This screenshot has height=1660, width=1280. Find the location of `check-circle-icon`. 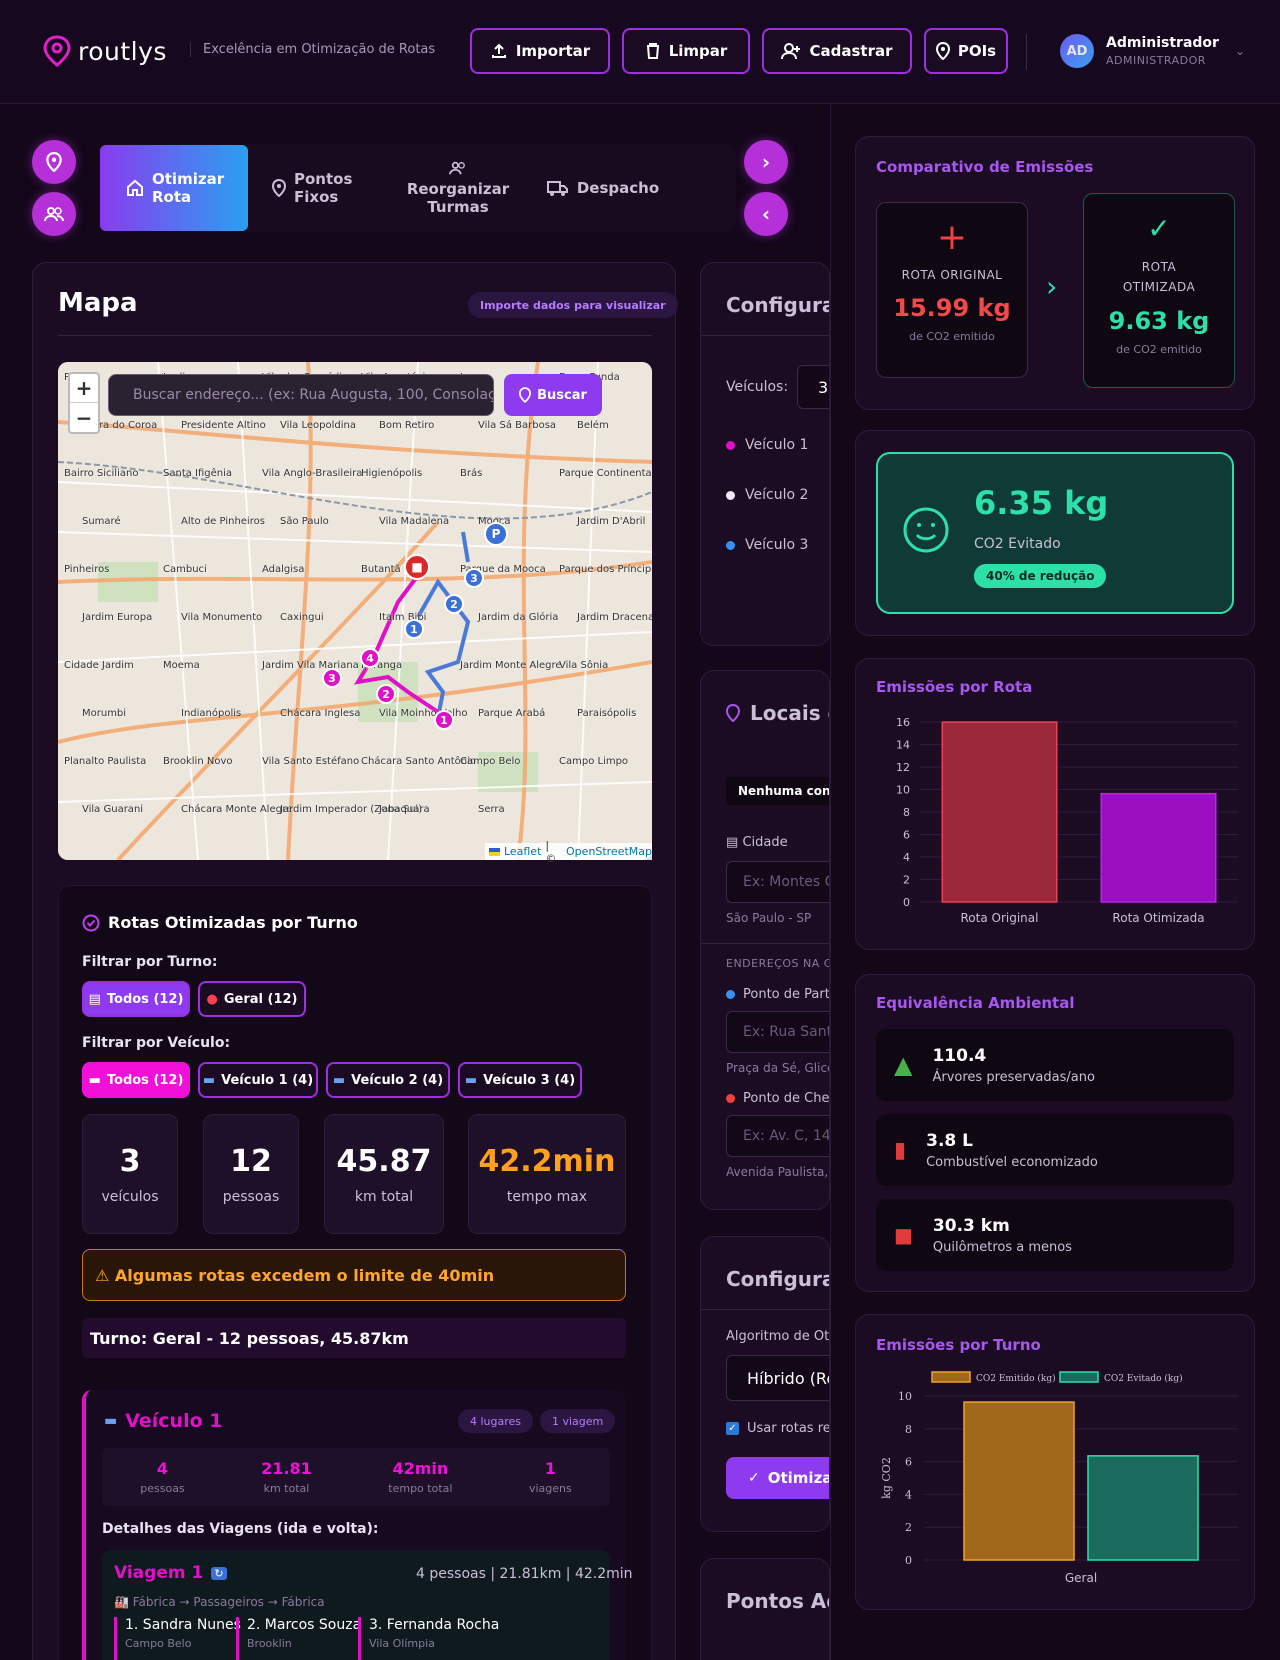

check-circle-icon is located at coordinates (91, 922).